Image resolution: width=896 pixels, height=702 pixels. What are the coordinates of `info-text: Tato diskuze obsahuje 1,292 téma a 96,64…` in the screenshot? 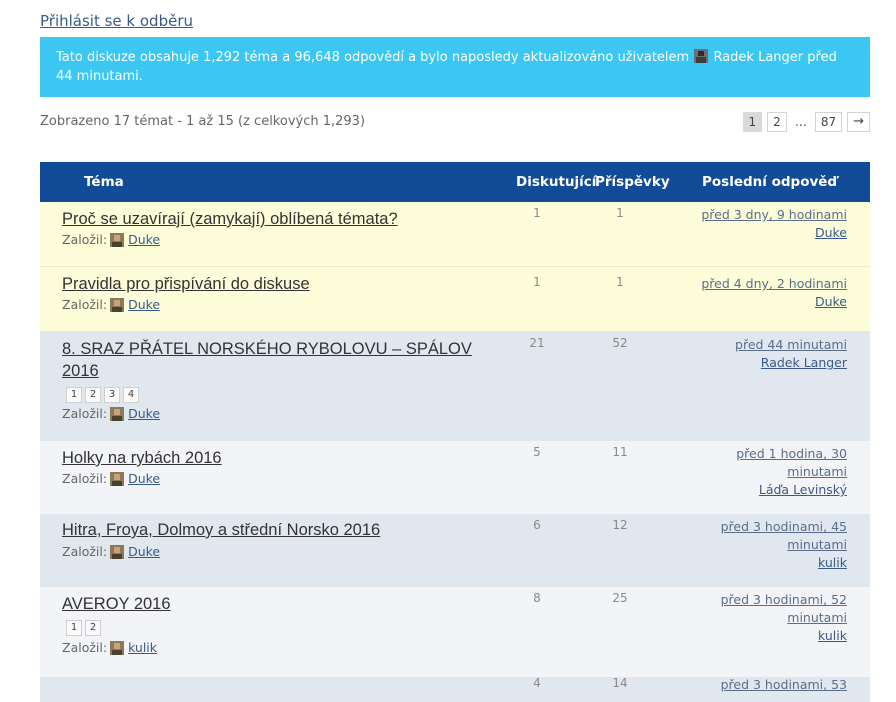 It's located at (373, 57).